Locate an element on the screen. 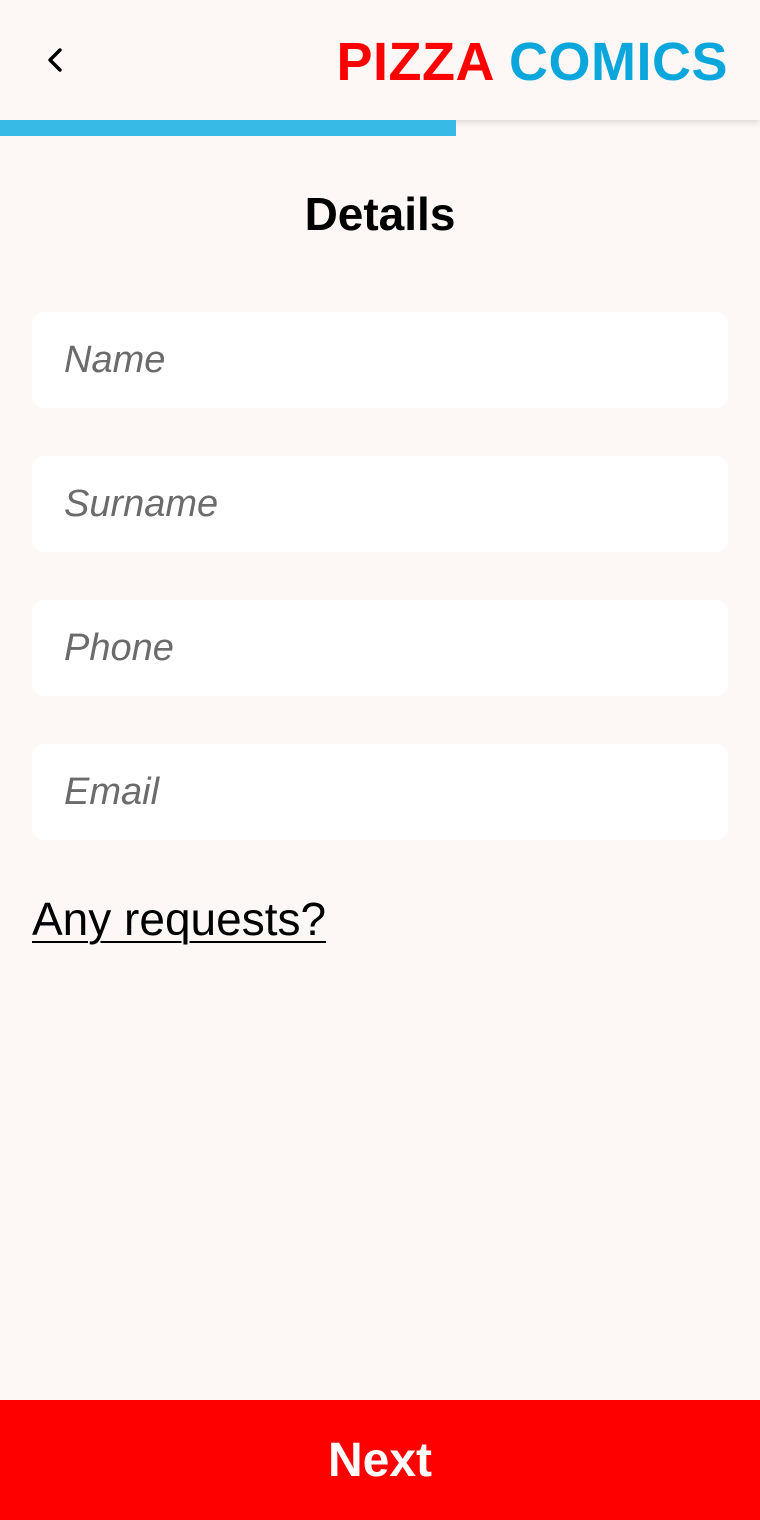 This screenshot has width=760, height=1520. surname-input is located at coordinates (380, 504).